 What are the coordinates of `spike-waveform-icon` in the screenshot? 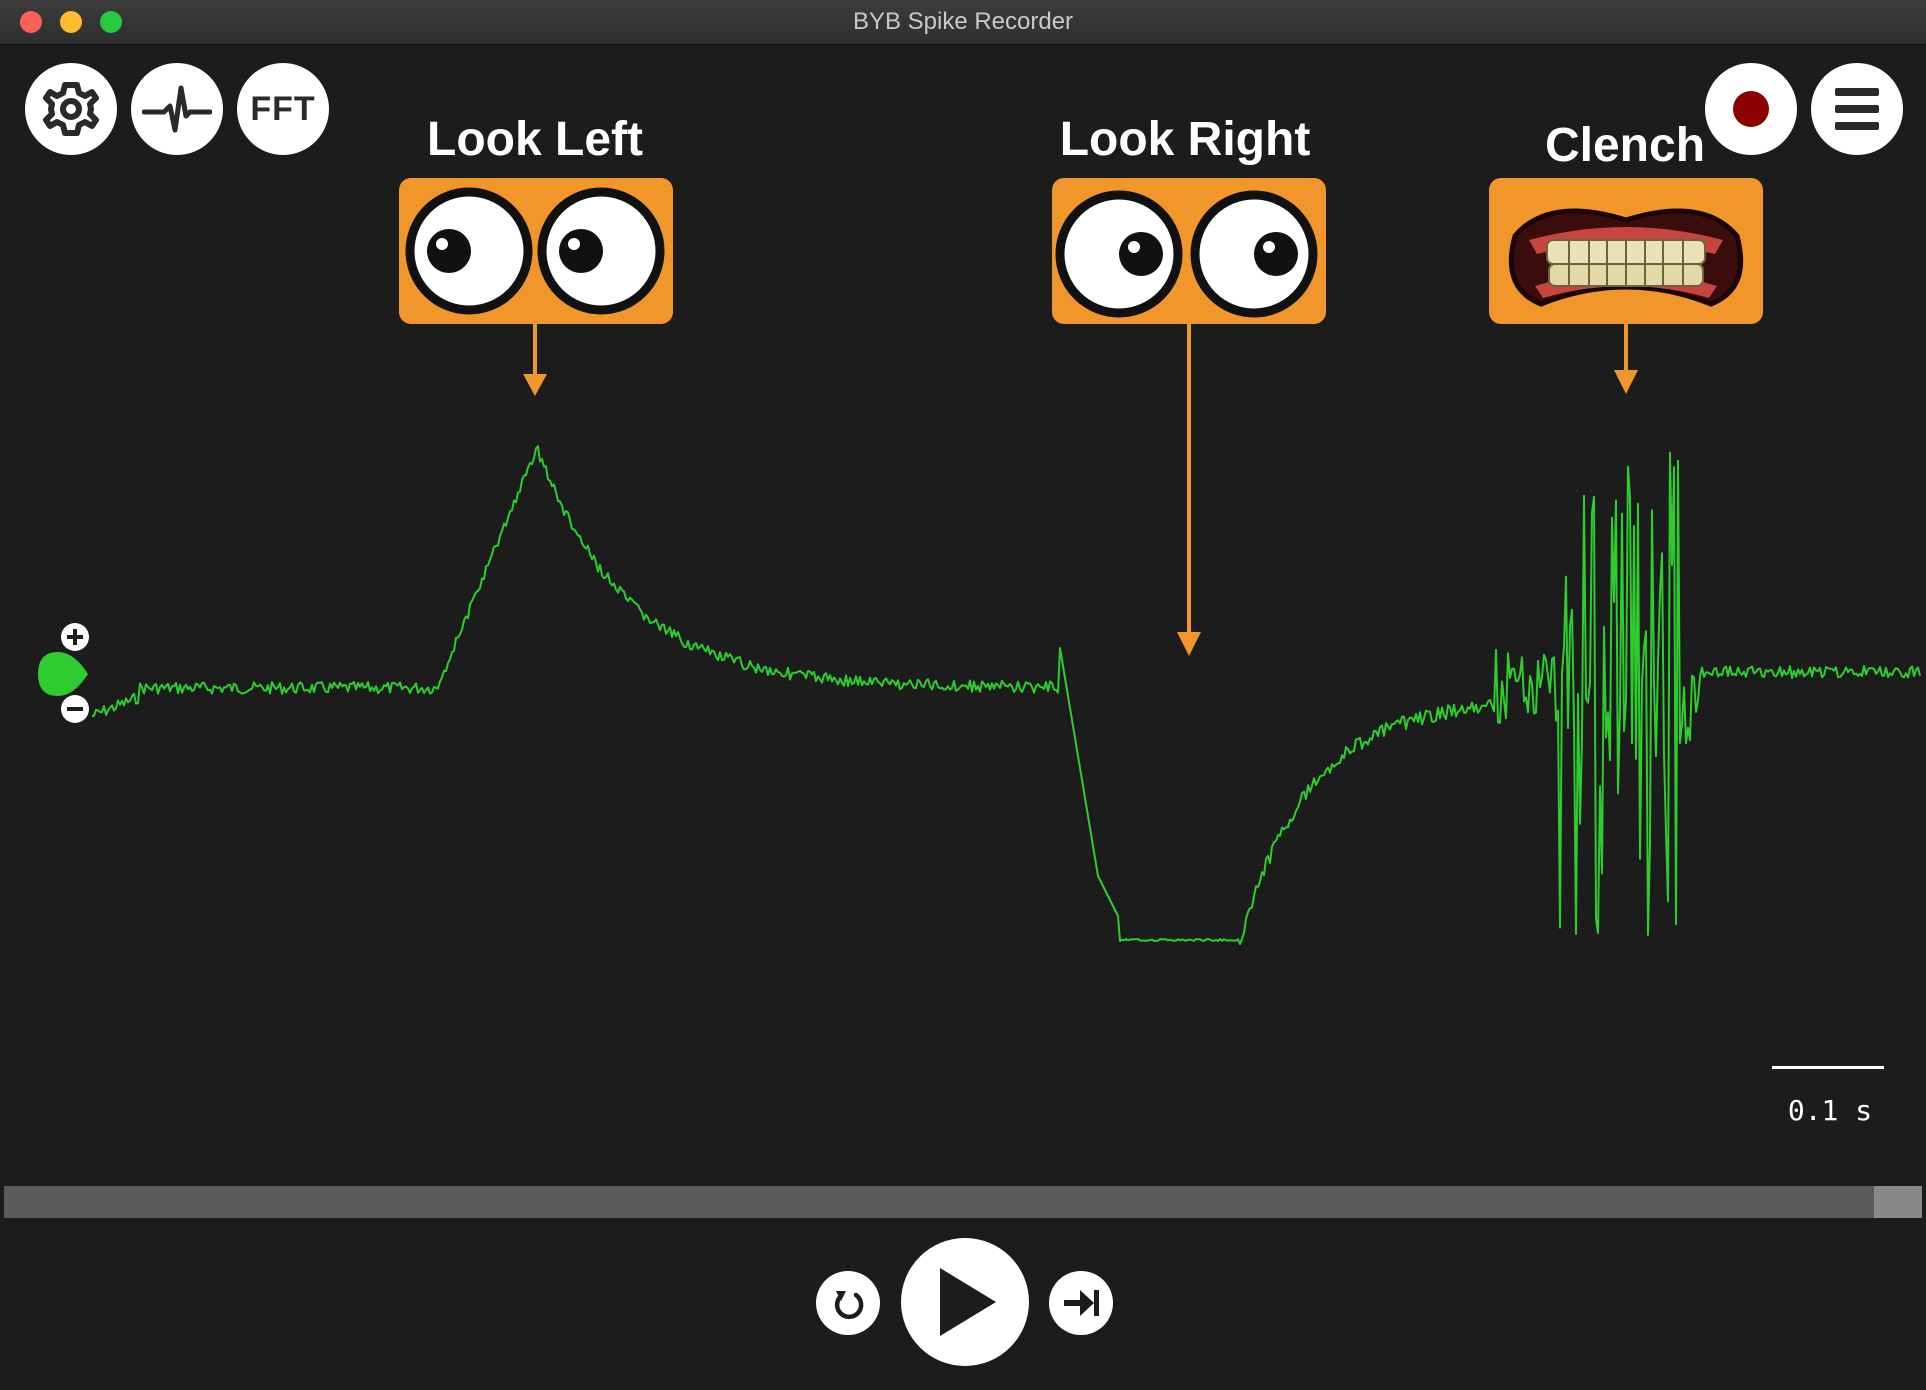 It's located at (177, 109).